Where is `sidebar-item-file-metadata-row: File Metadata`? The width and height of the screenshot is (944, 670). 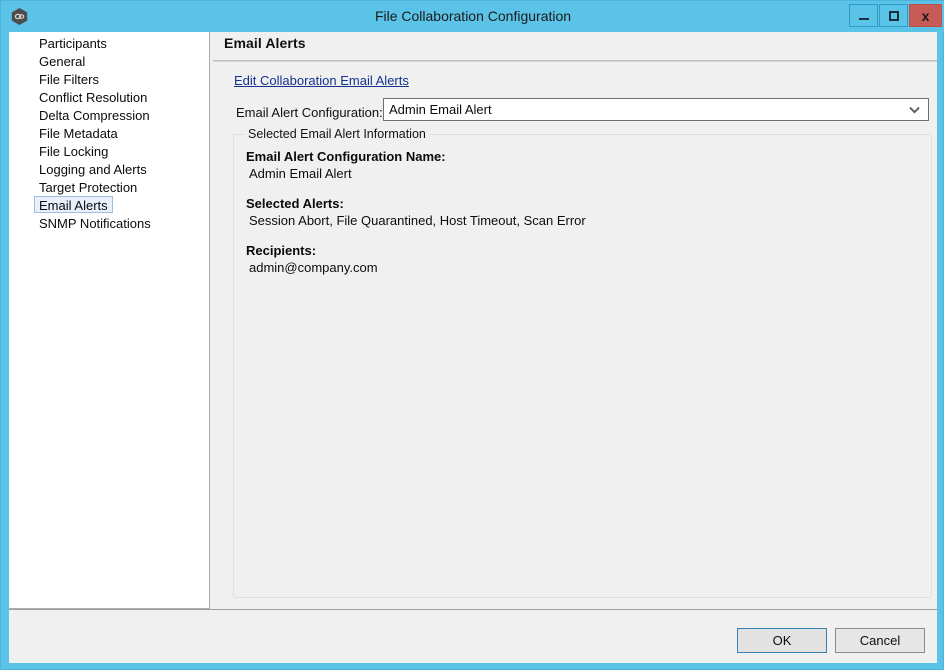 sidebar-item-file-metadata-row: File Metadata is located at coordinates (109, 133).